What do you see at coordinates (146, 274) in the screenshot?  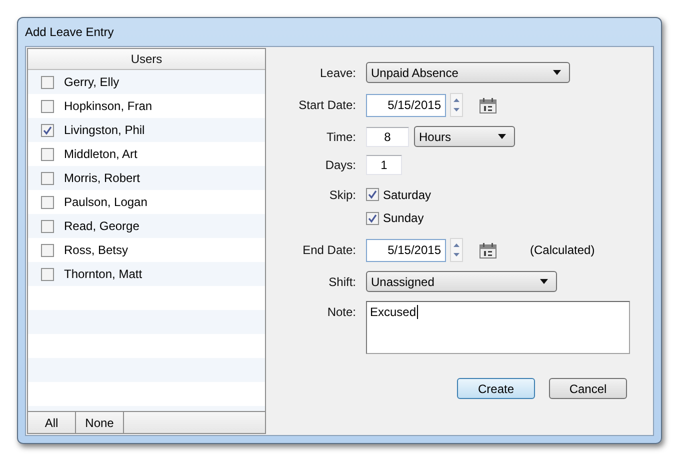 I see `user-row: Thornton, Matt` at bounding box center [146, 274].